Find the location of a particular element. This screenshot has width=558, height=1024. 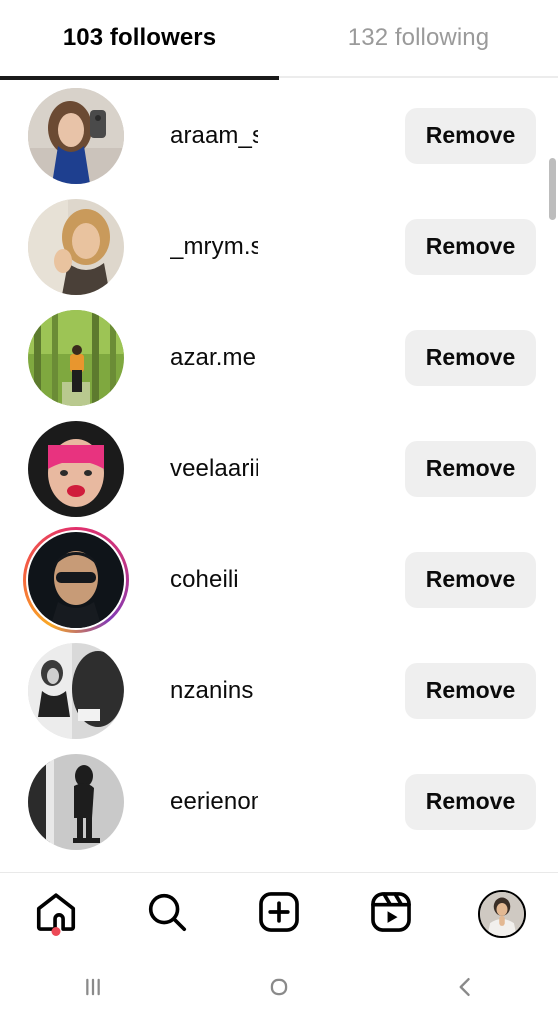

username: nzanins is located at coordinates (212, 690).